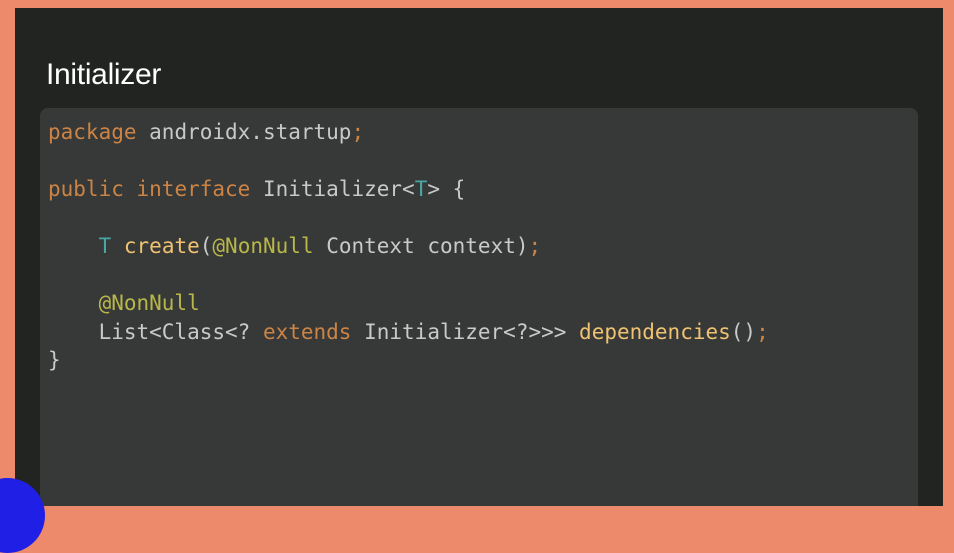  I want to click on code-line-9: }, so click(408, 360).